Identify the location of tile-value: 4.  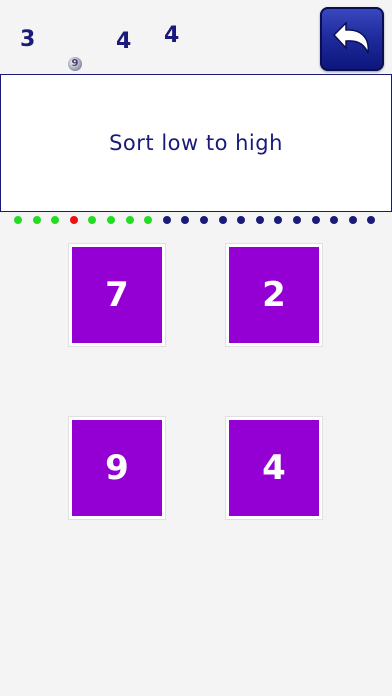
(274, 468).